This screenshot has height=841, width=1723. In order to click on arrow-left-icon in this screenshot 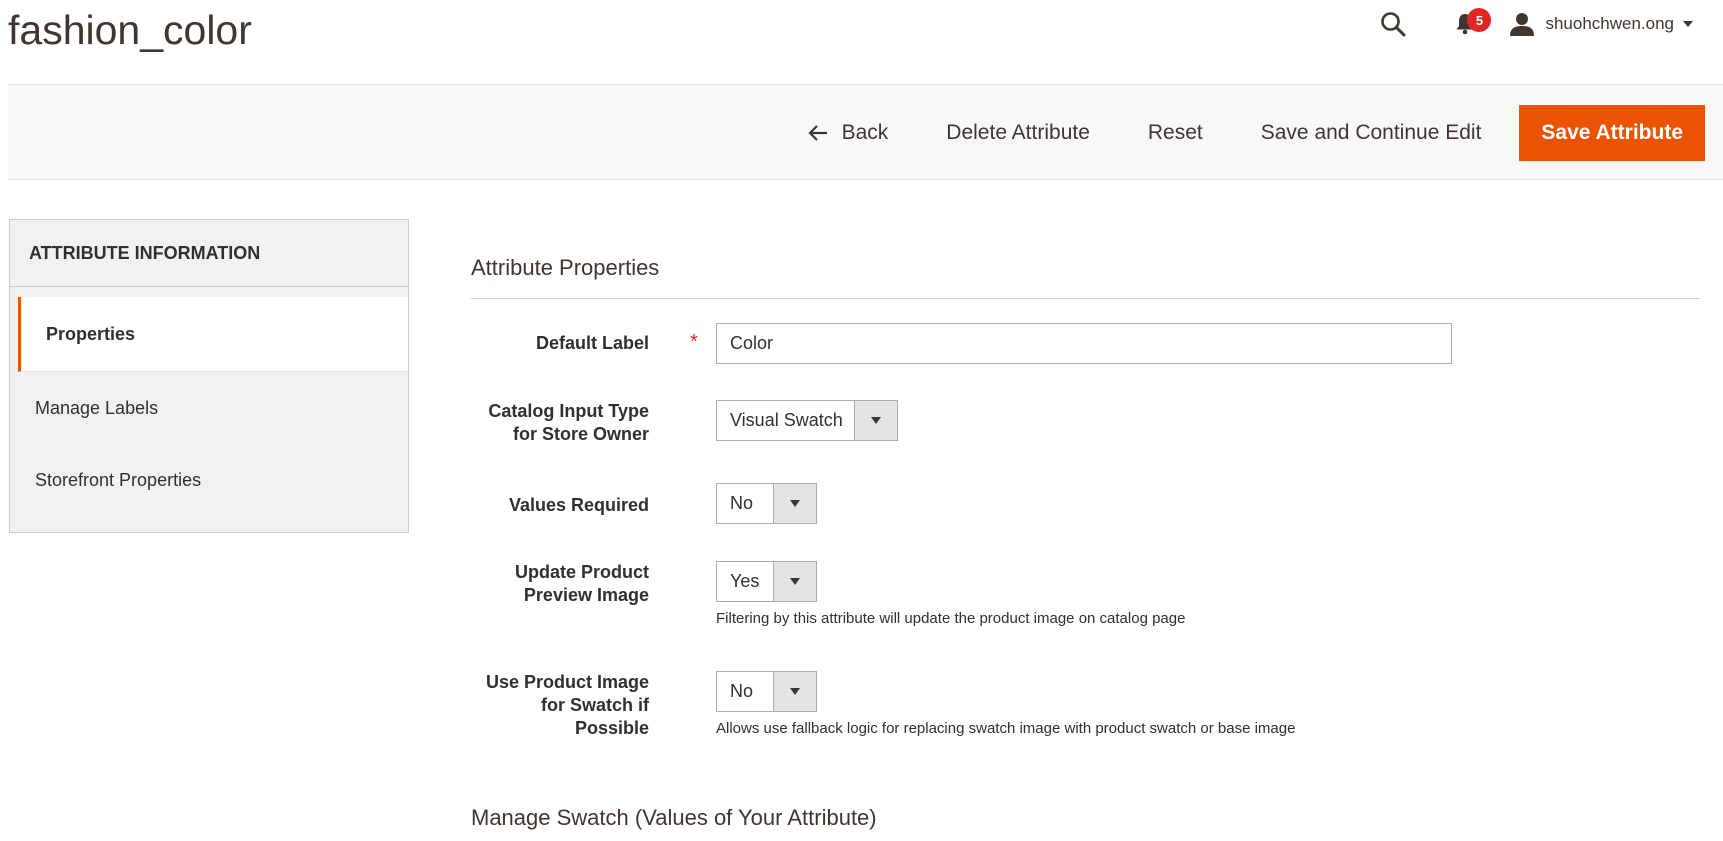, I will do `click(818, 133)`.